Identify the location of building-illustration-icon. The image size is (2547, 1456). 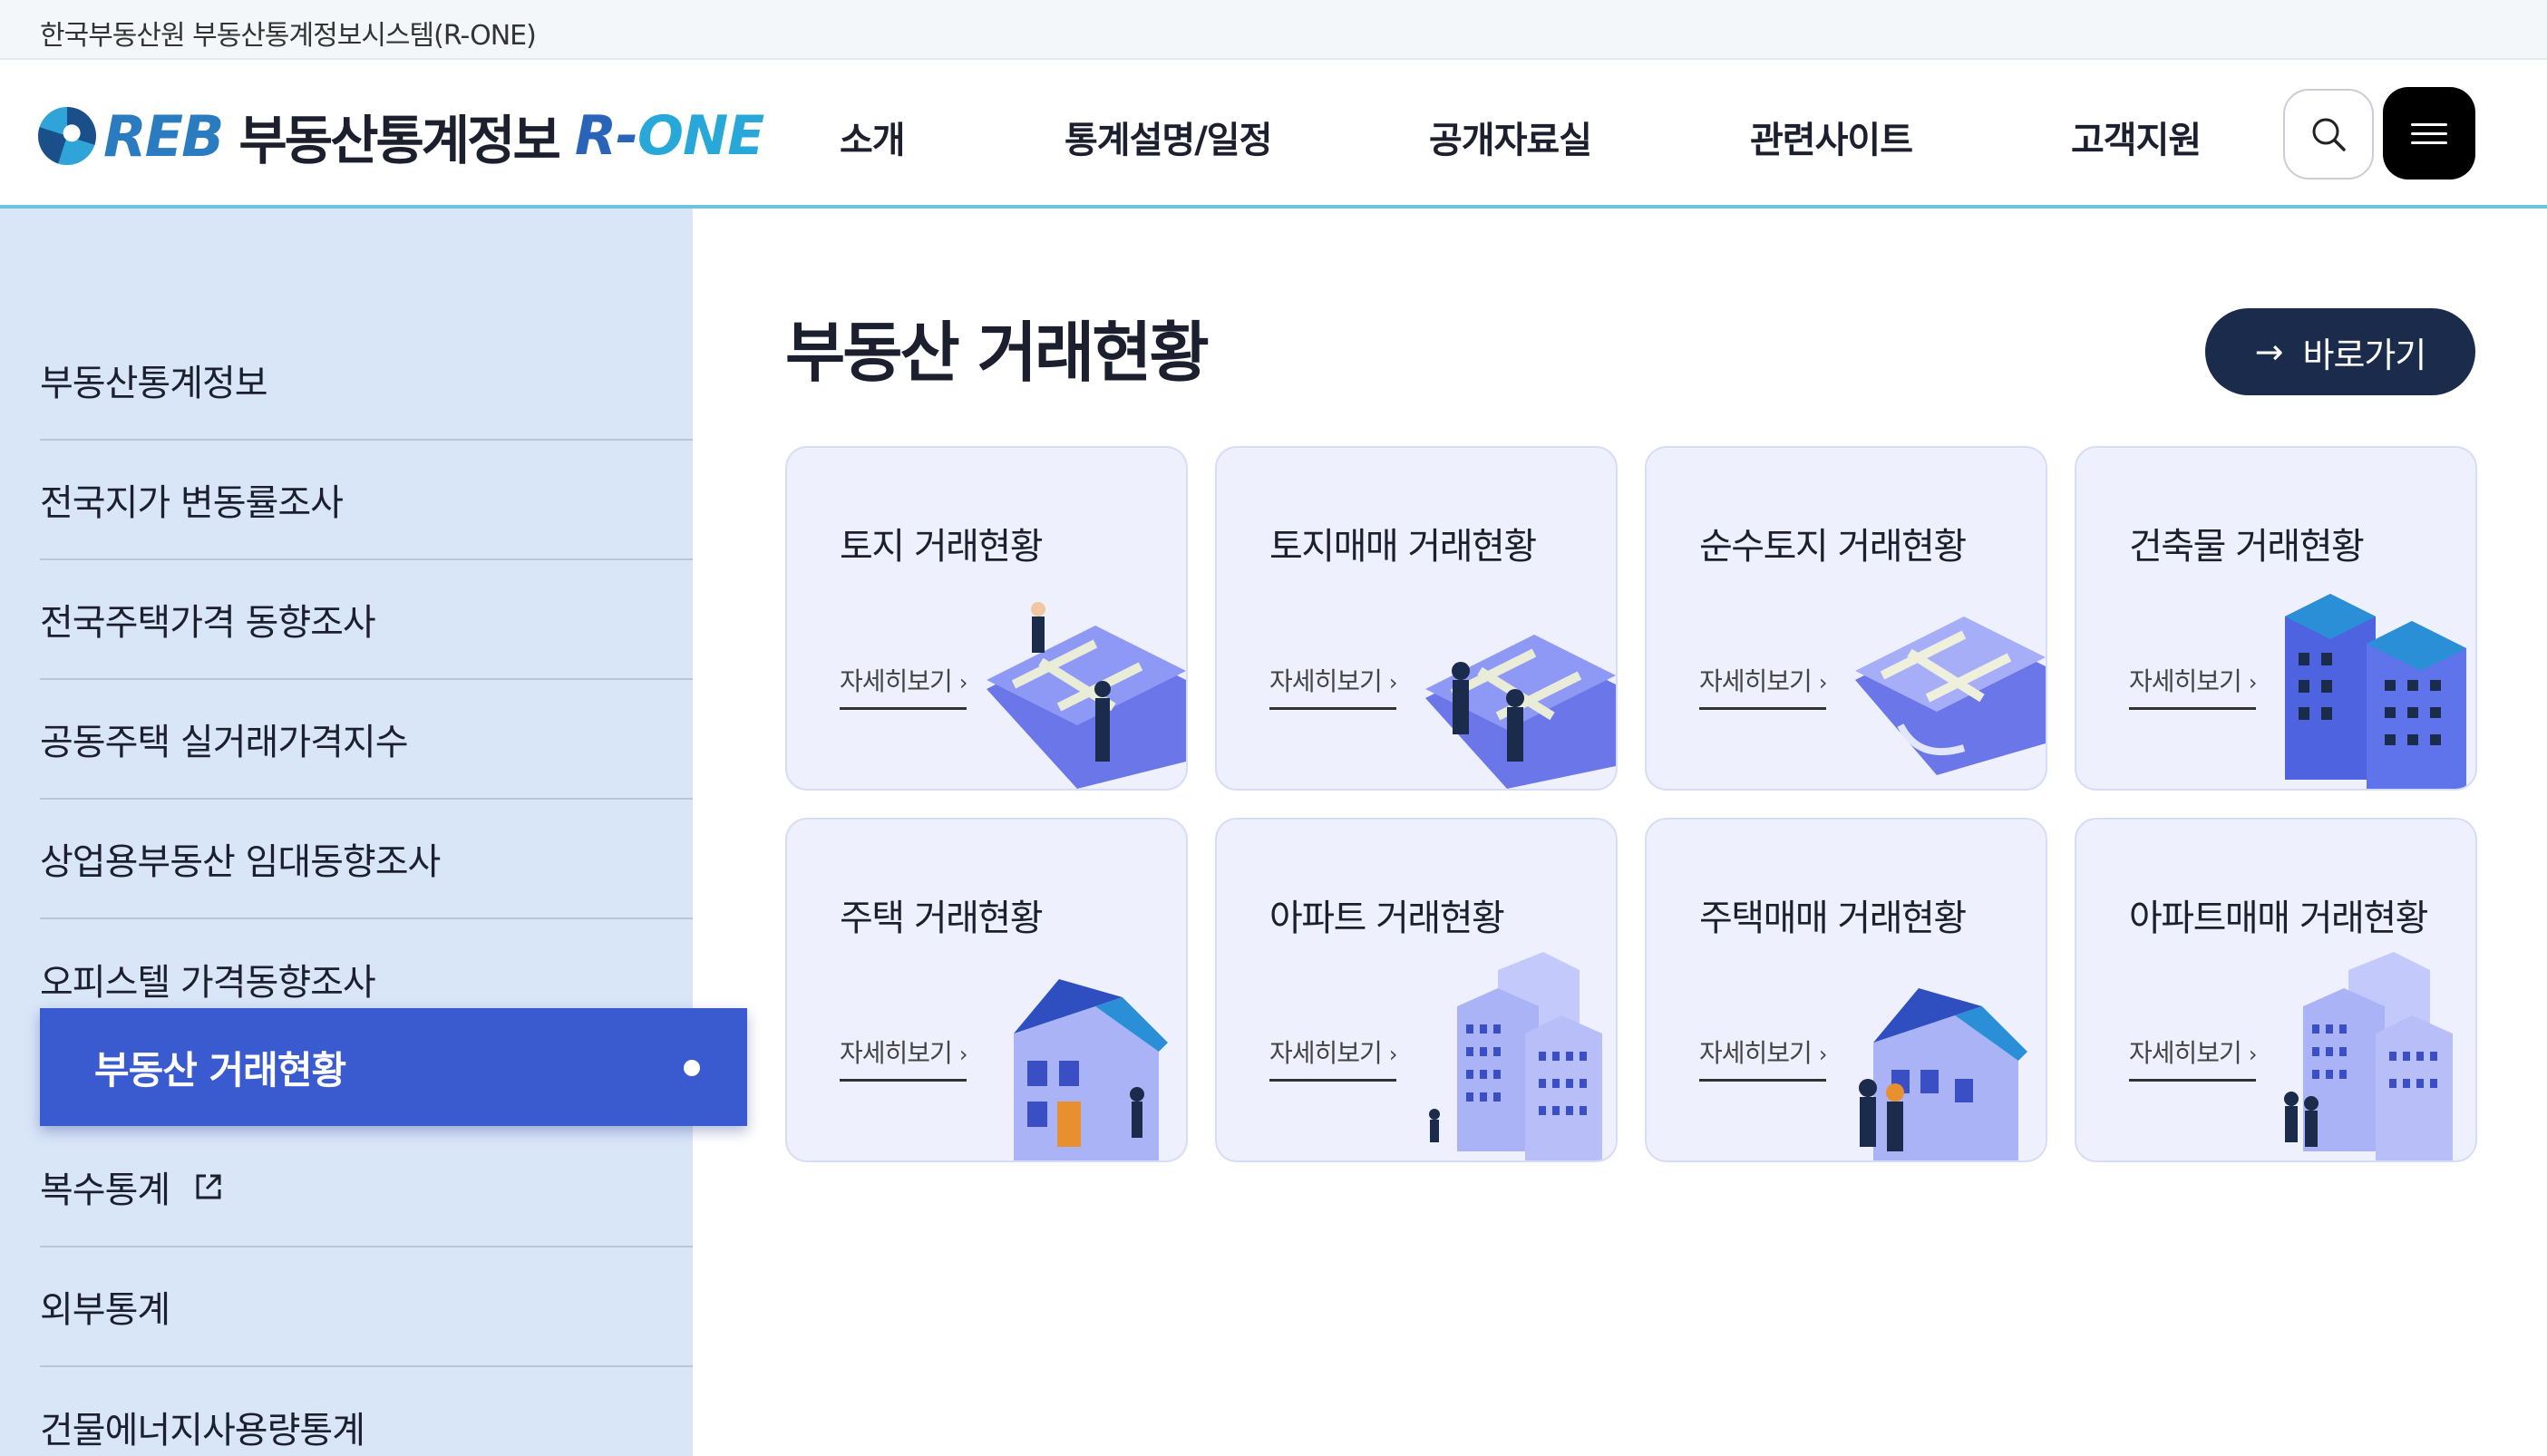
(2375, 691).